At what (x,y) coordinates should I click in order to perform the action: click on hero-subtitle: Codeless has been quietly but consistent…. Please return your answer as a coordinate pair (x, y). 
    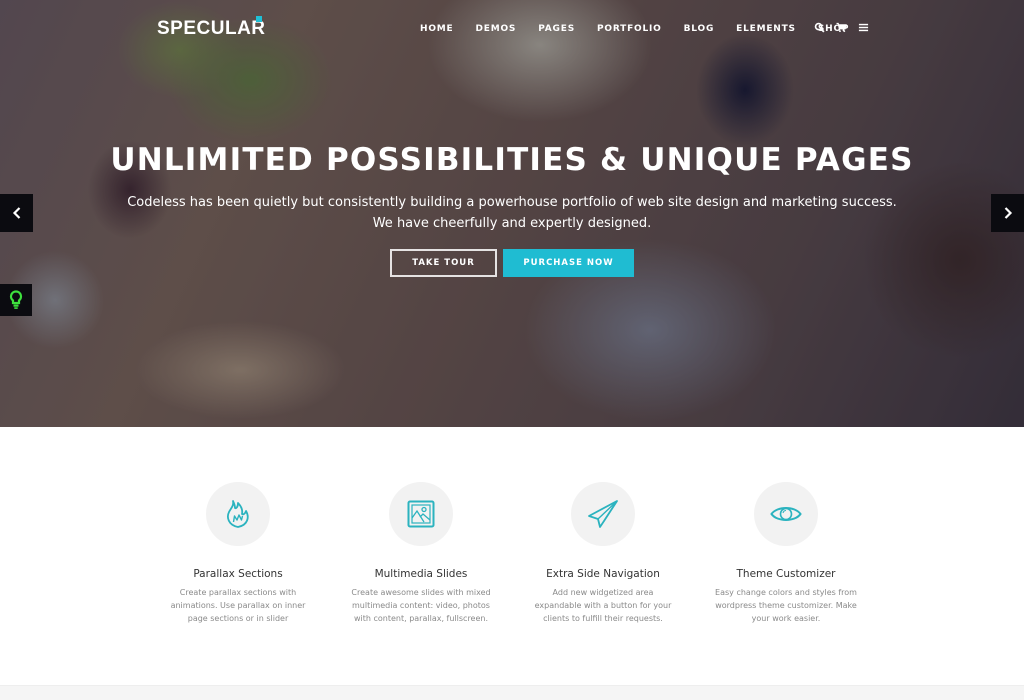
    Looking at the image, I should click on (512, 213).